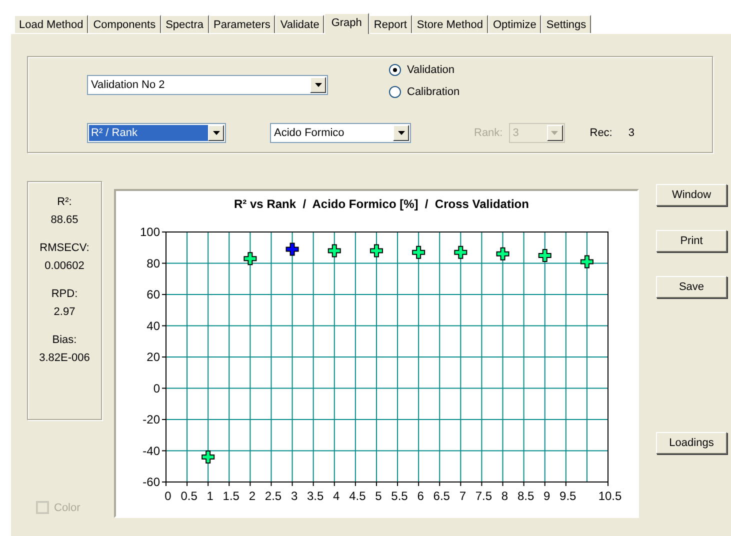  I want to click on tick-label: 7, so click(462, 496).